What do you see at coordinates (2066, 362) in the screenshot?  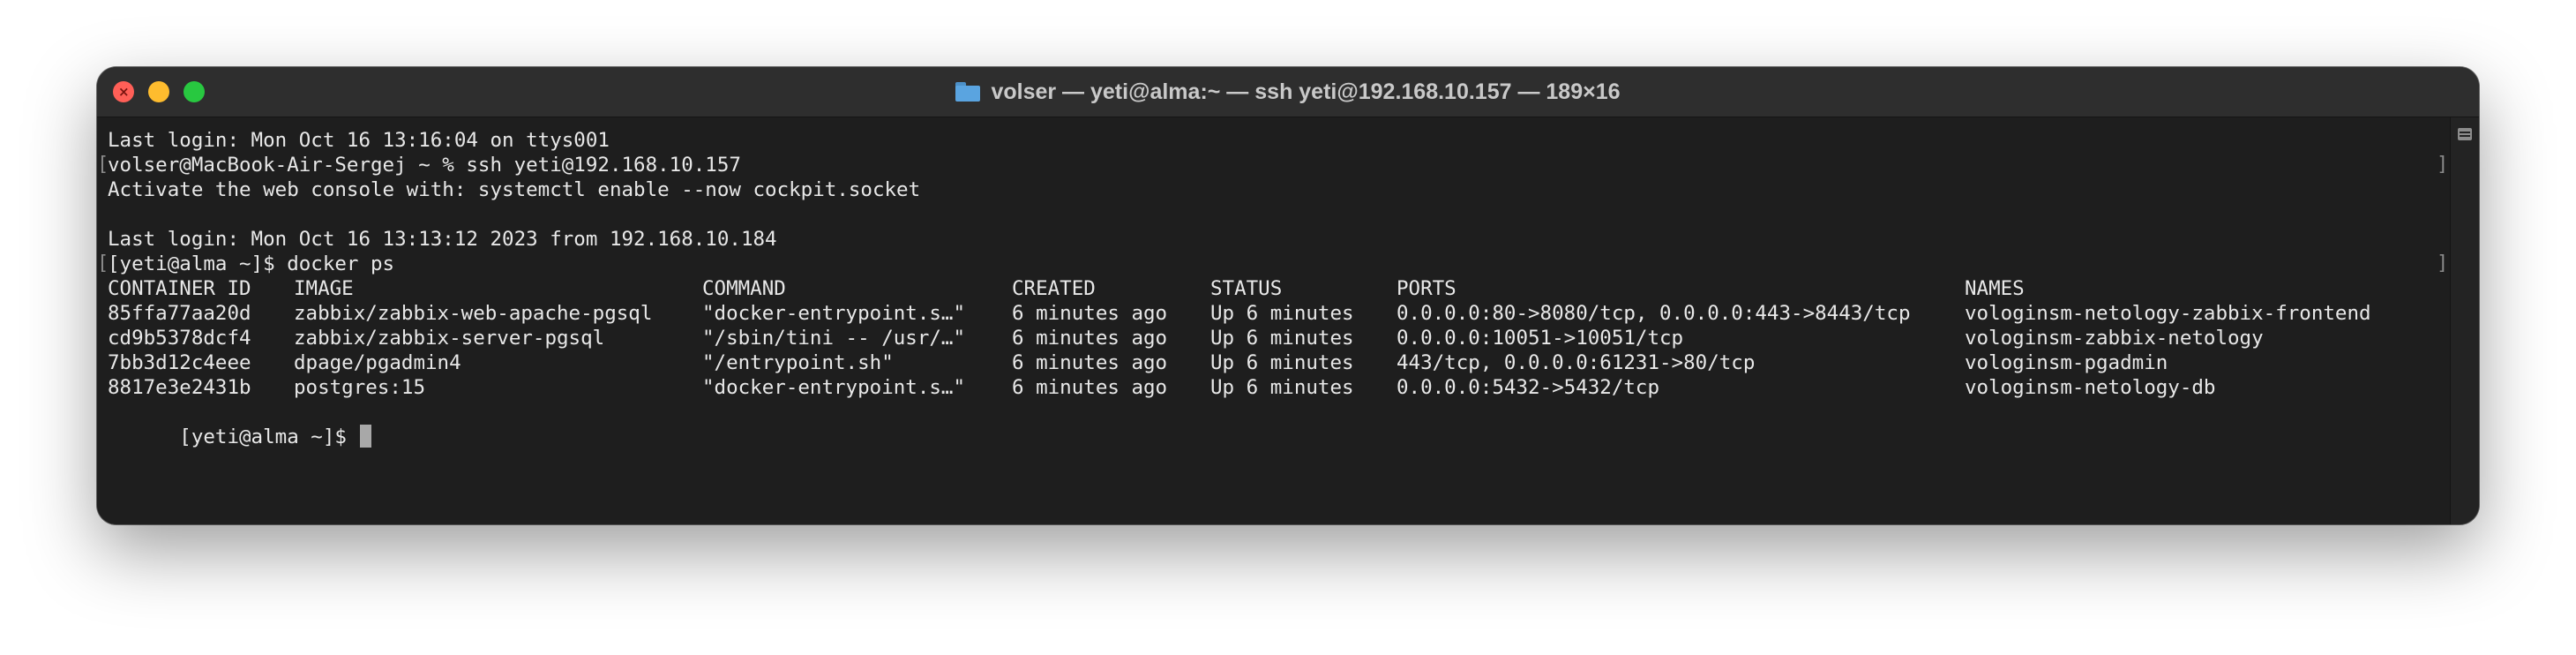 I see `table-cell: vologinsm-pgadmin` at bounding box center [2066, 362].